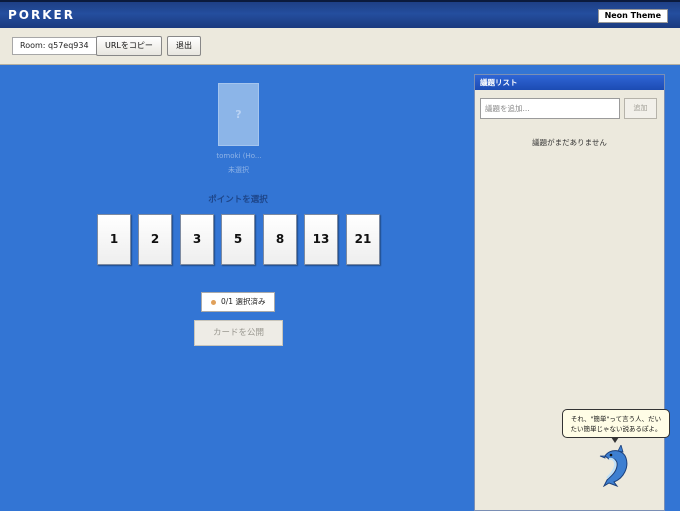 The height and width of the screenshot is (511, 680). I want to click on leave-button: 退出, so click(184, 46).